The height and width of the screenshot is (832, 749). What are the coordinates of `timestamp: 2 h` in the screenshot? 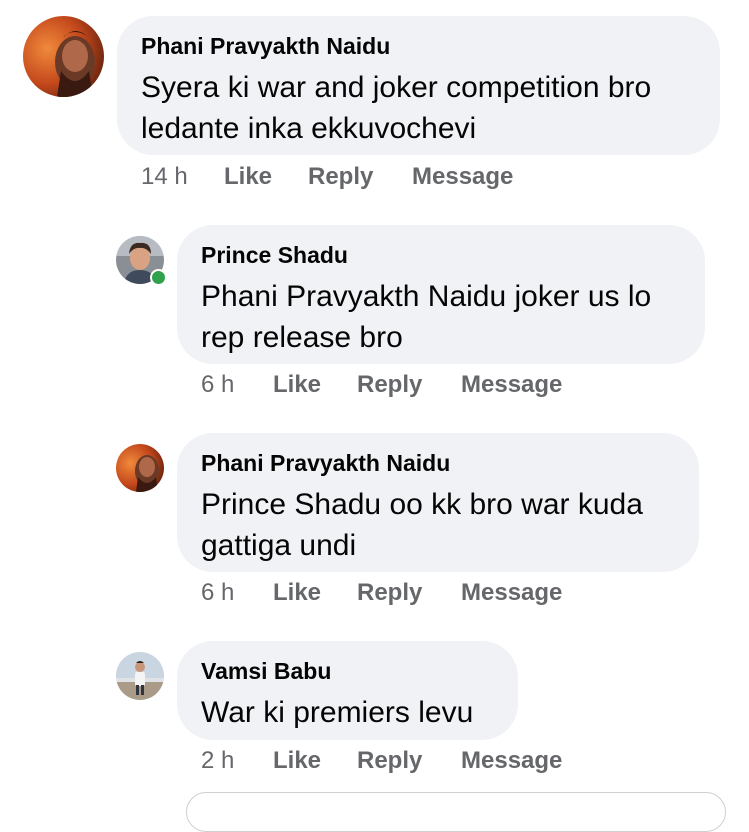 It's located at (218, 760).